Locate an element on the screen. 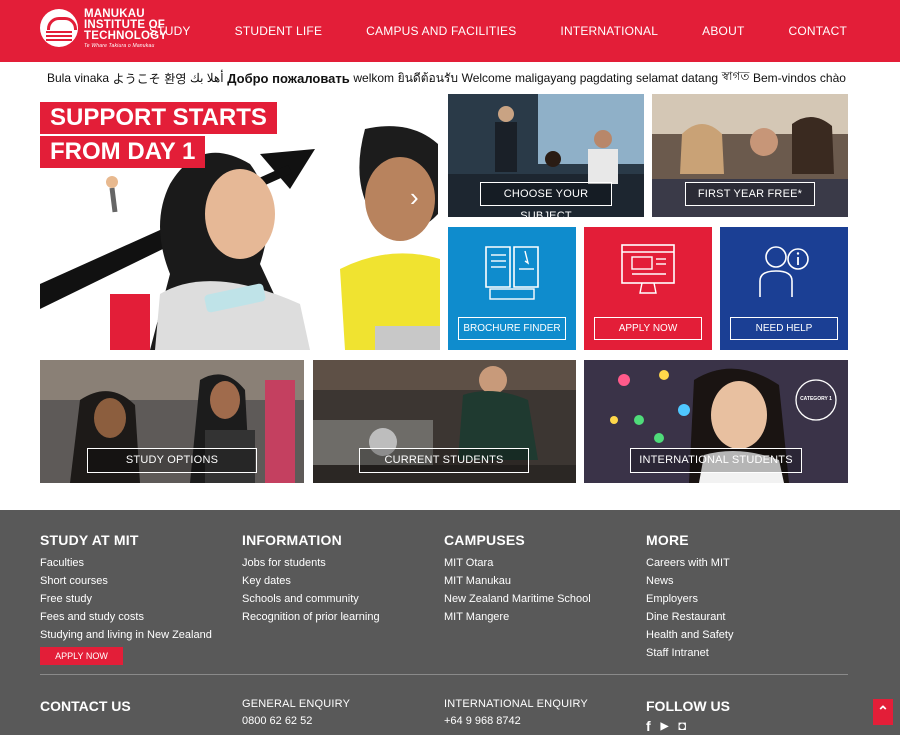  footer-study-title: STUDY AT MIT is located at coordinates (89, 540).